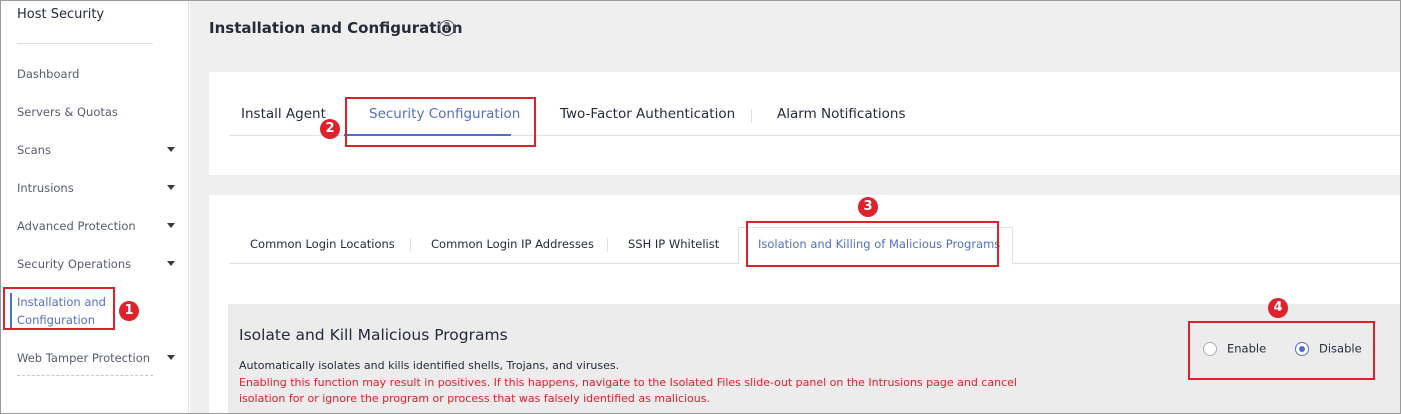 The height and width of the screenshot is (414, 1401). What do you see at coordinates (74, 264) in the screenshot?
I see `sidebar-item-label: Security Operations` at bounding box center [74, 264].